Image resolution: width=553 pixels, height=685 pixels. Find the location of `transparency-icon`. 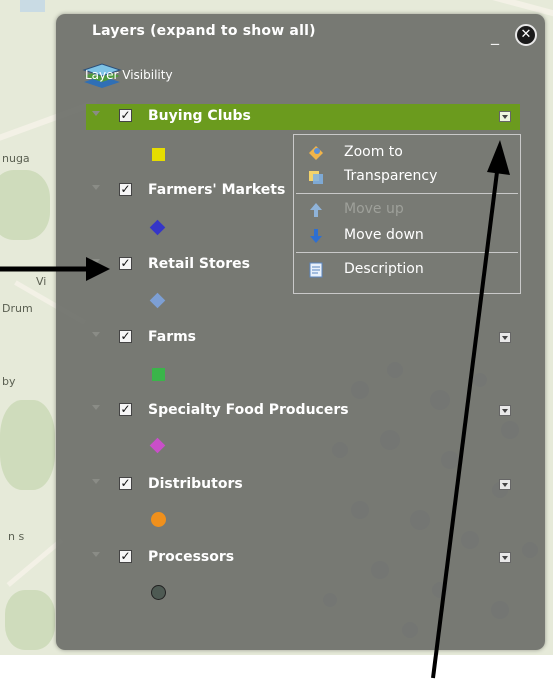

transparency-icon is located at coordinates (316, 177).